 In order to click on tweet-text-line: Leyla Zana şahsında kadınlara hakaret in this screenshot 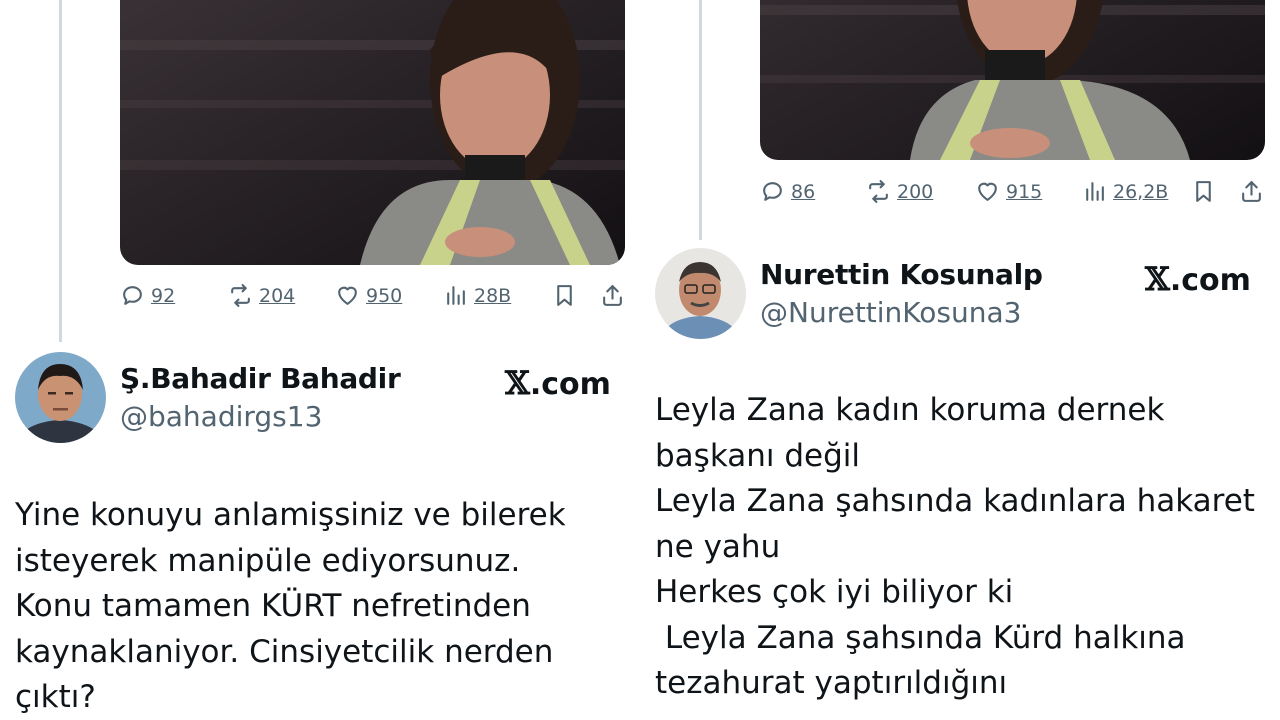, I will do `click(955, 501)`.